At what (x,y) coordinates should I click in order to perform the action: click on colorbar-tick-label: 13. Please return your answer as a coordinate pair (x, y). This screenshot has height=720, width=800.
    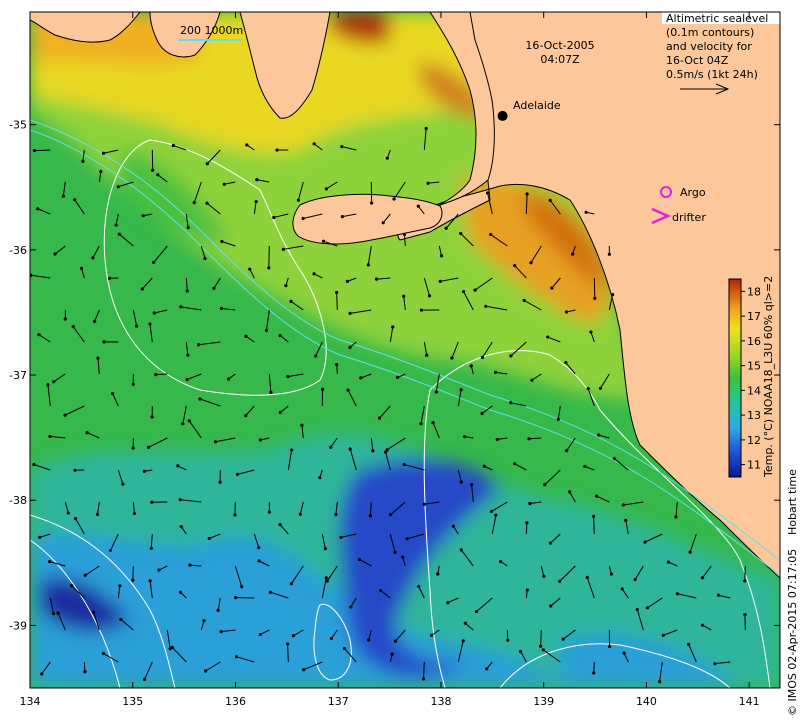
    Looking at the image, I should click on (754, 415).